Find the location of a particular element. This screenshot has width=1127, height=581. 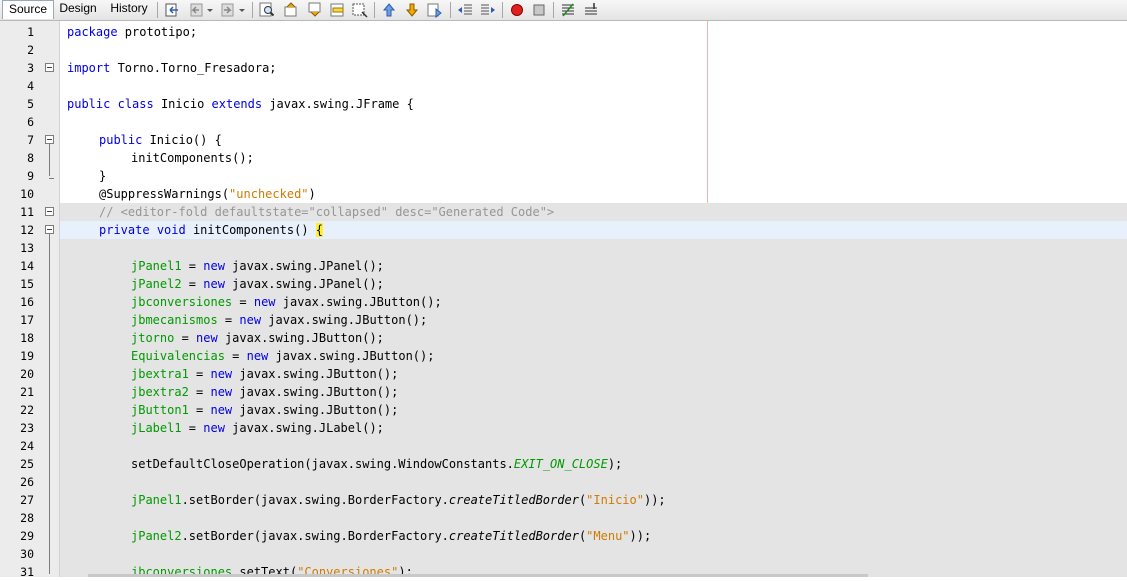

line-number: 7 is located at coordinates (30, 140).